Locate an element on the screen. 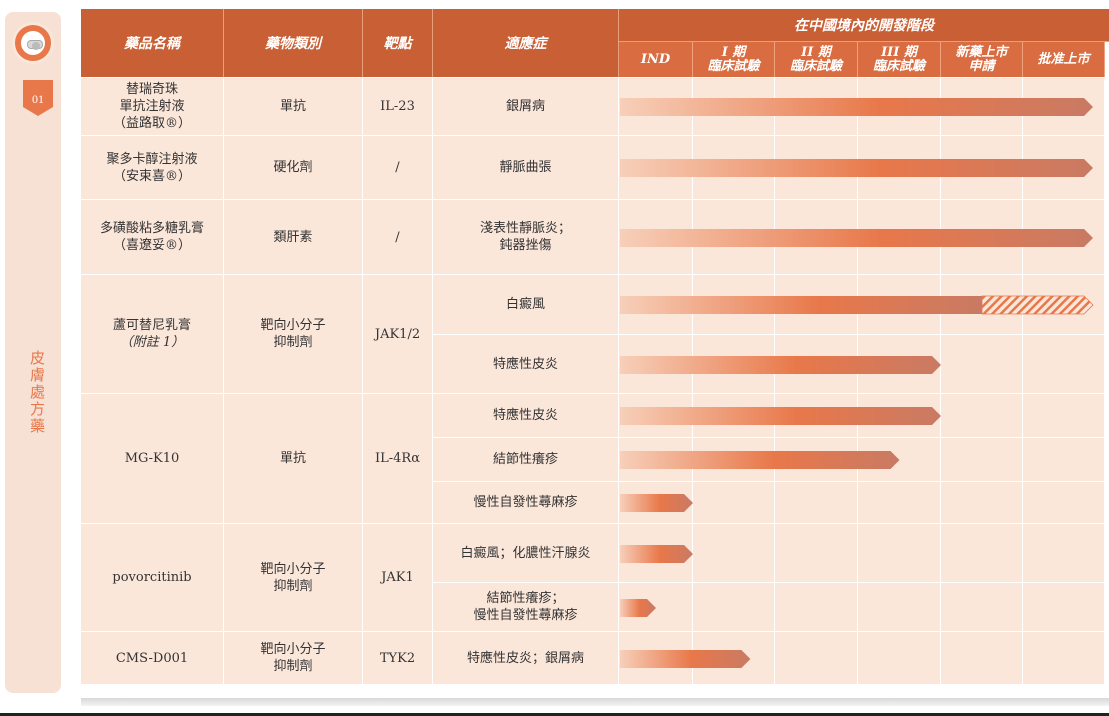 This screenshot has height=716, width=1109. indication-cell: 特應性皮炎；銀屑病 is located at coordinates (526, 658).